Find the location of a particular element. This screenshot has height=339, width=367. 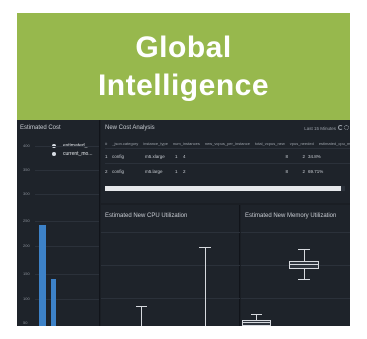

memory-utilization-panel: Estimated New Memory Utilization is located at coordinates (295, 265).